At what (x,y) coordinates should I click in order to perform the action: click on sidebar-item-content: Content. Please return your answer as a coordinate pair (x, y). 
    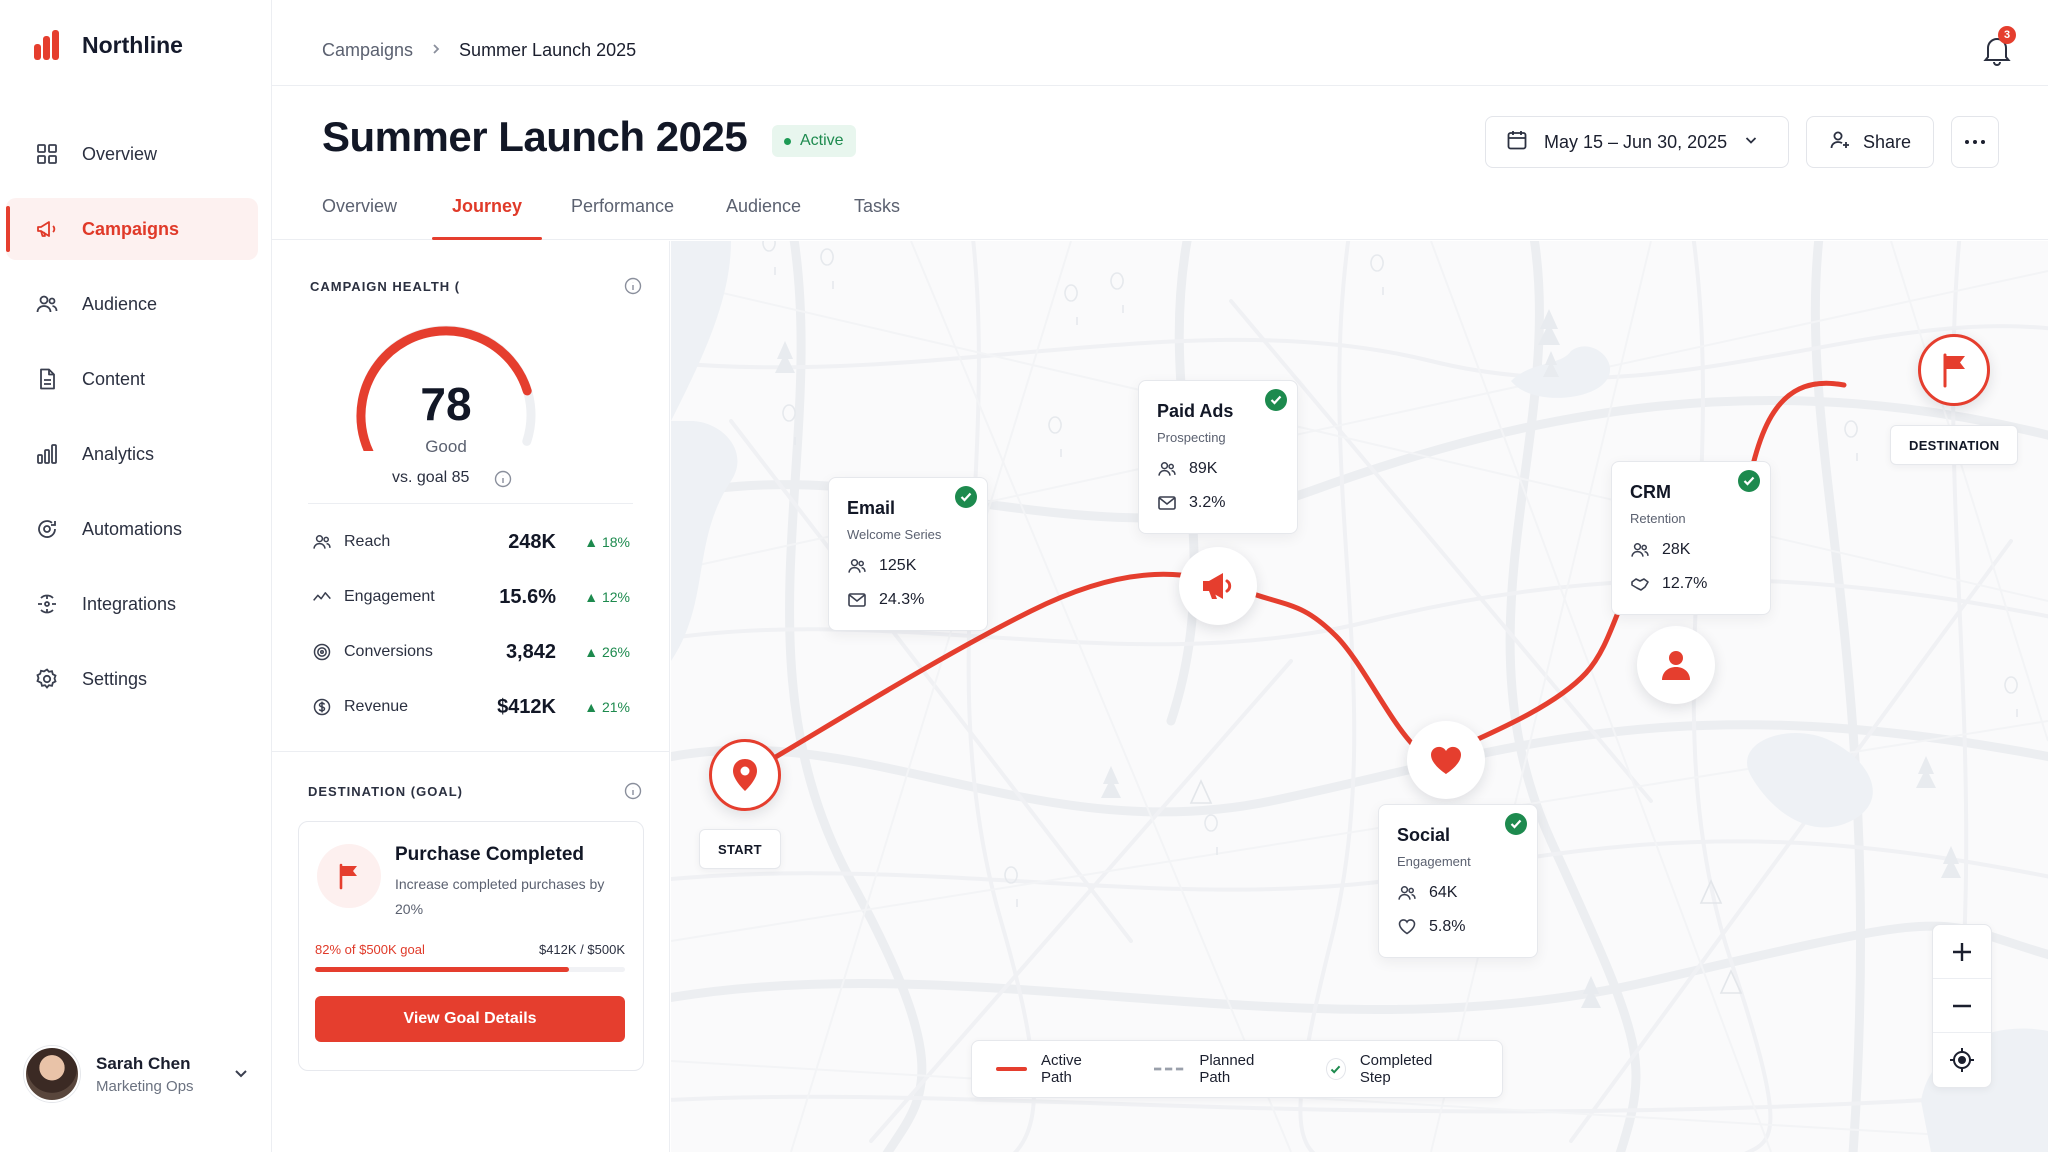
    Looking at the image, I should click on (132, 379).